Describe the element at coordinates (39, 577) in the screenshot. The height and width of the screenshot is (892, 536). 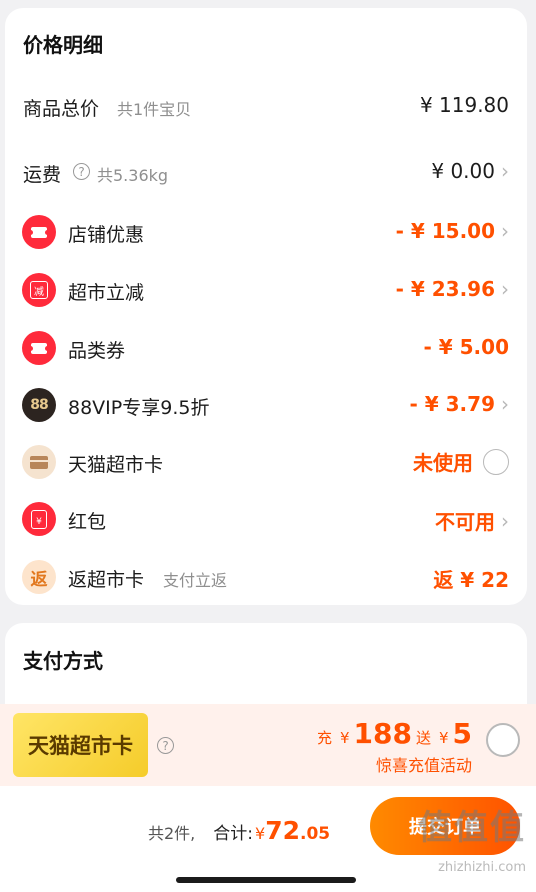
I see `cashback-icon: 返` at that location.